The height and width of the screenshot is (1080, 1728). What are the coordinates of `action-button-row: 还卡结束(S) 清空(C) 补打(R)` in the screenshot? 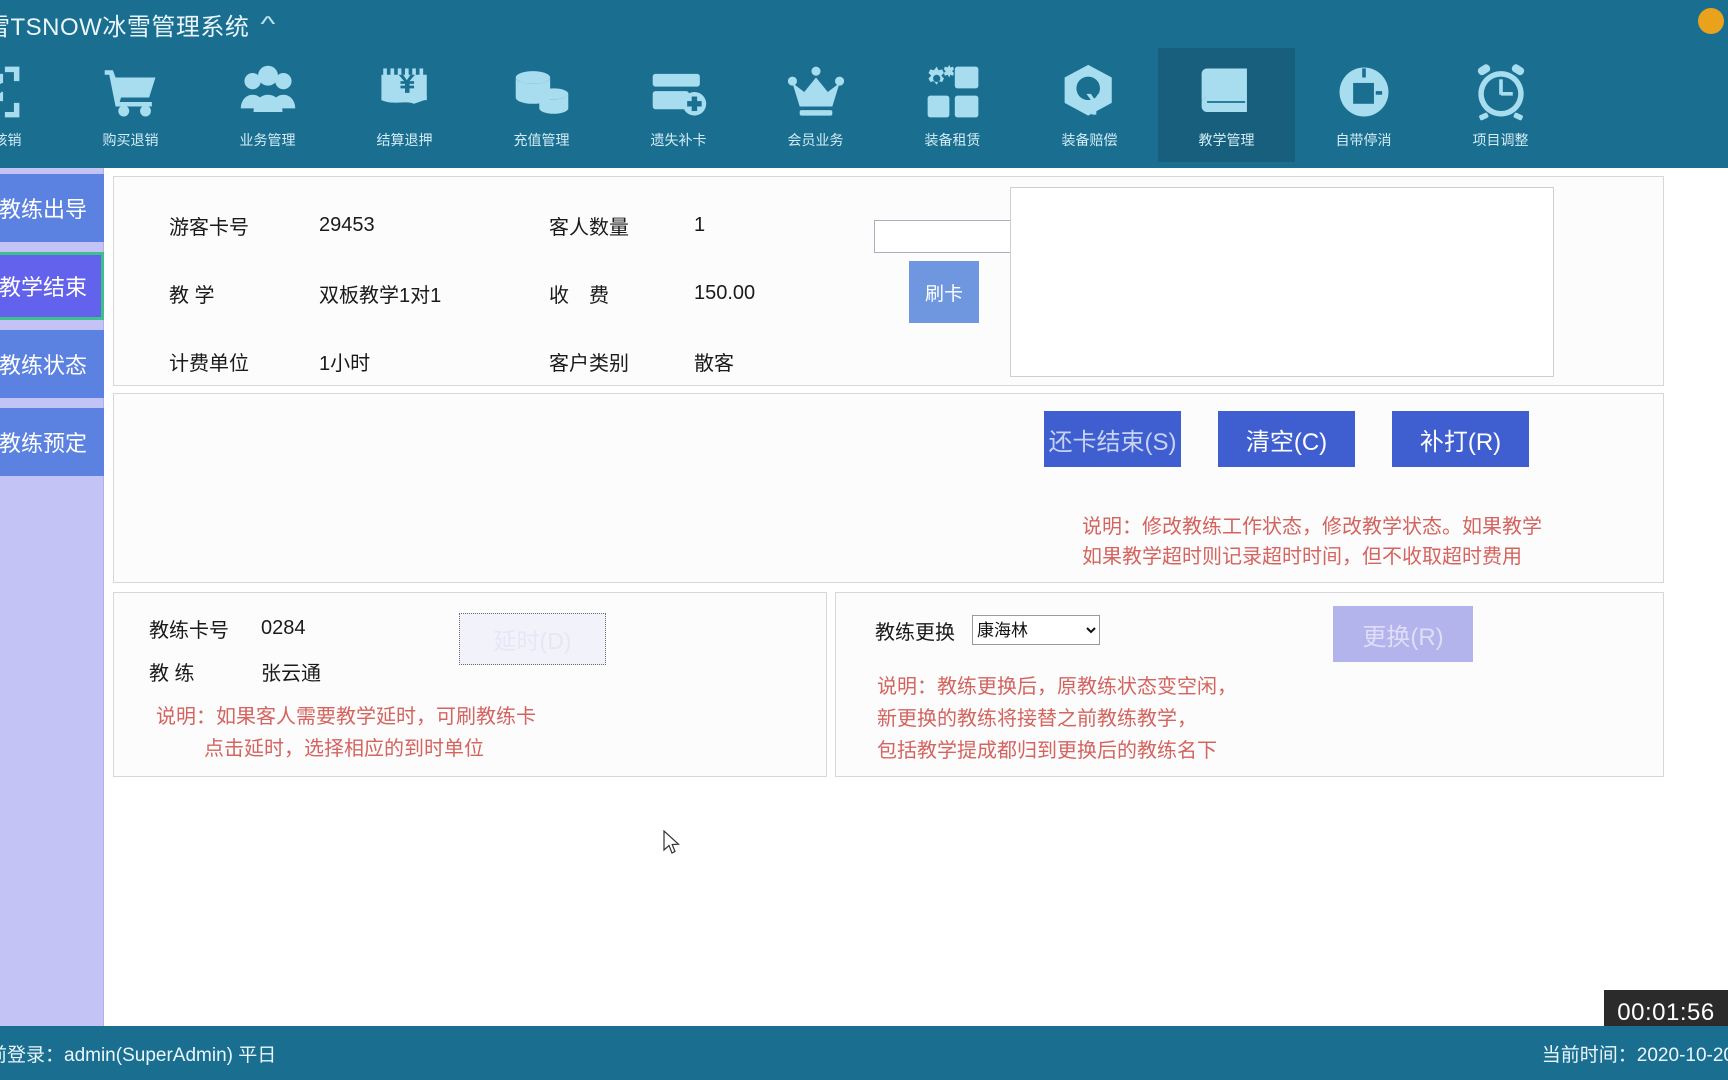 It's located at (1286, 439).